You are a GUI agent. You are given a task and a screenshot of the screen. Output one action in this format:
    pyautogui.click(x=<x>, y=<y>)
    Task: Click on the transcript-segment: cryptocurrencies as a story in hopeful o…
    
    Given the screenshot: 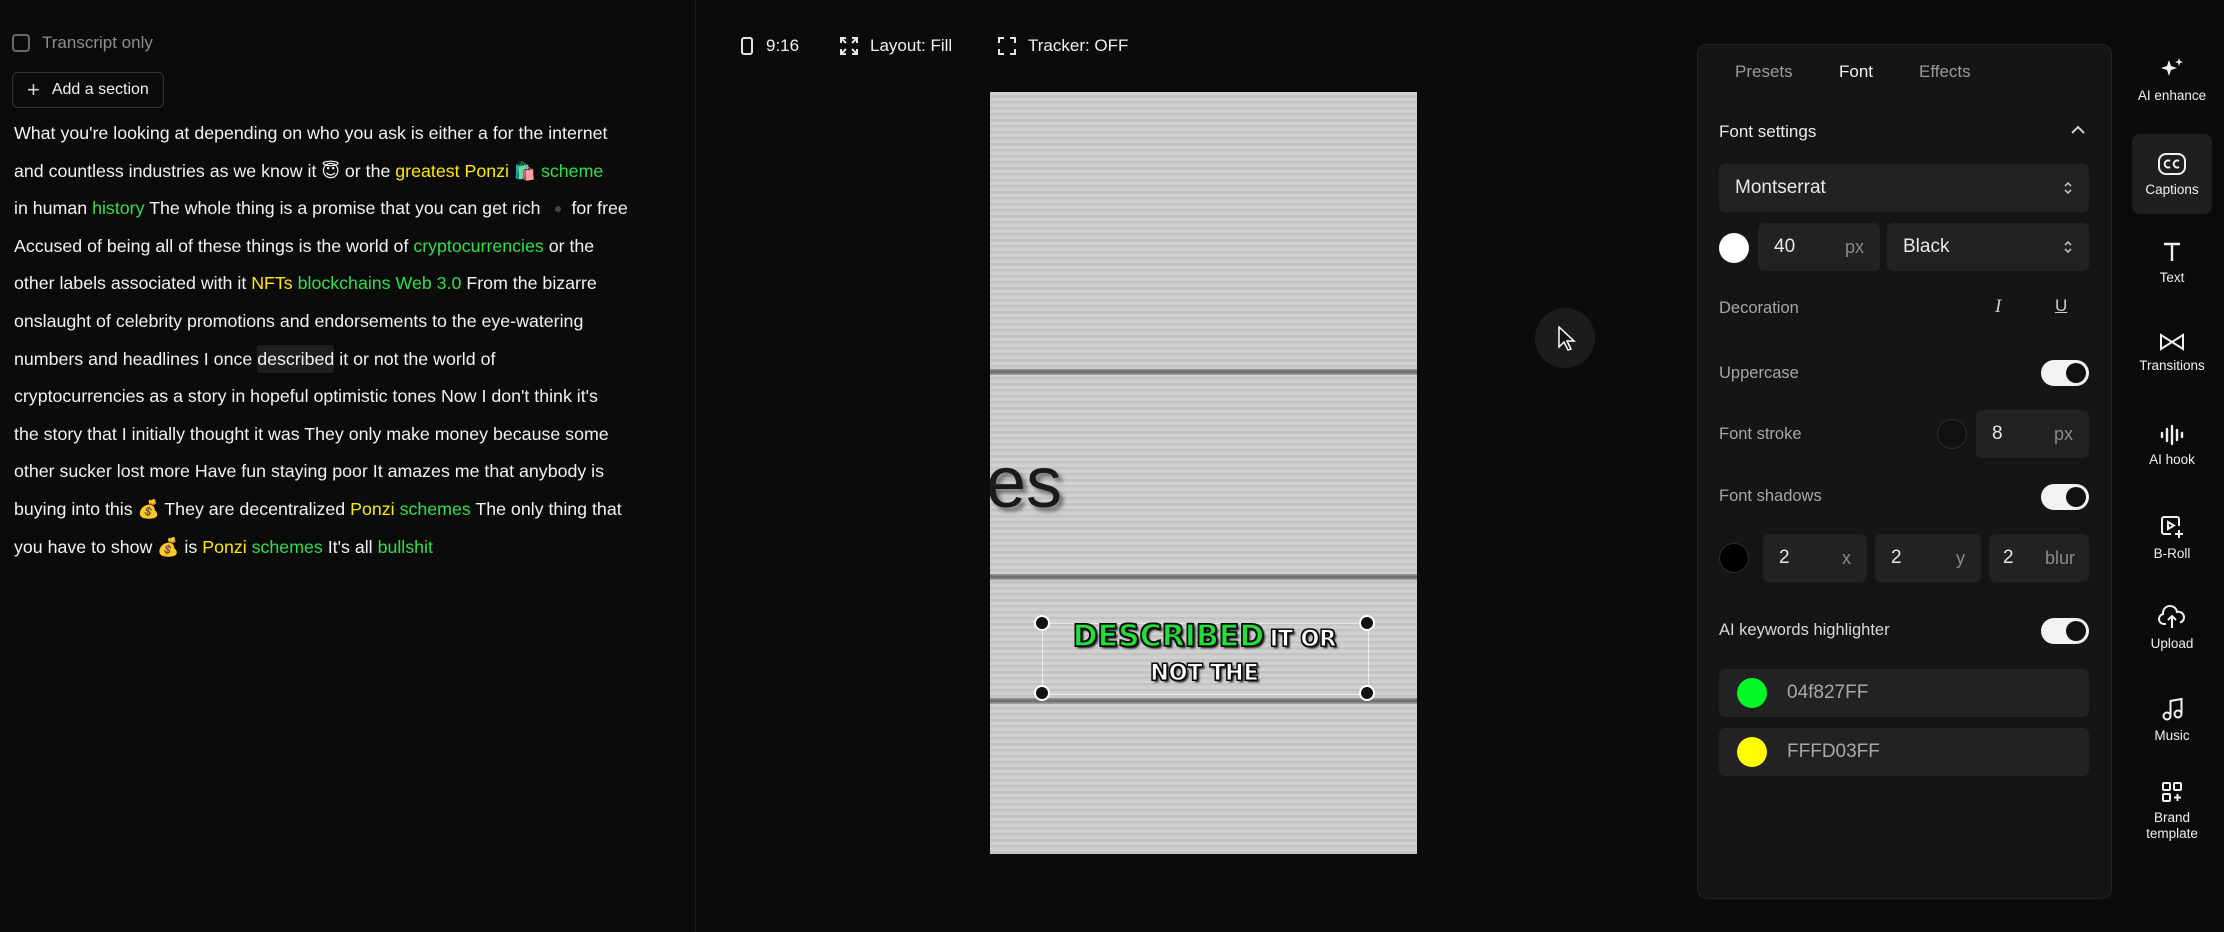 What is the action you would take?
    pyautogui.click(x=306, y=396)
    